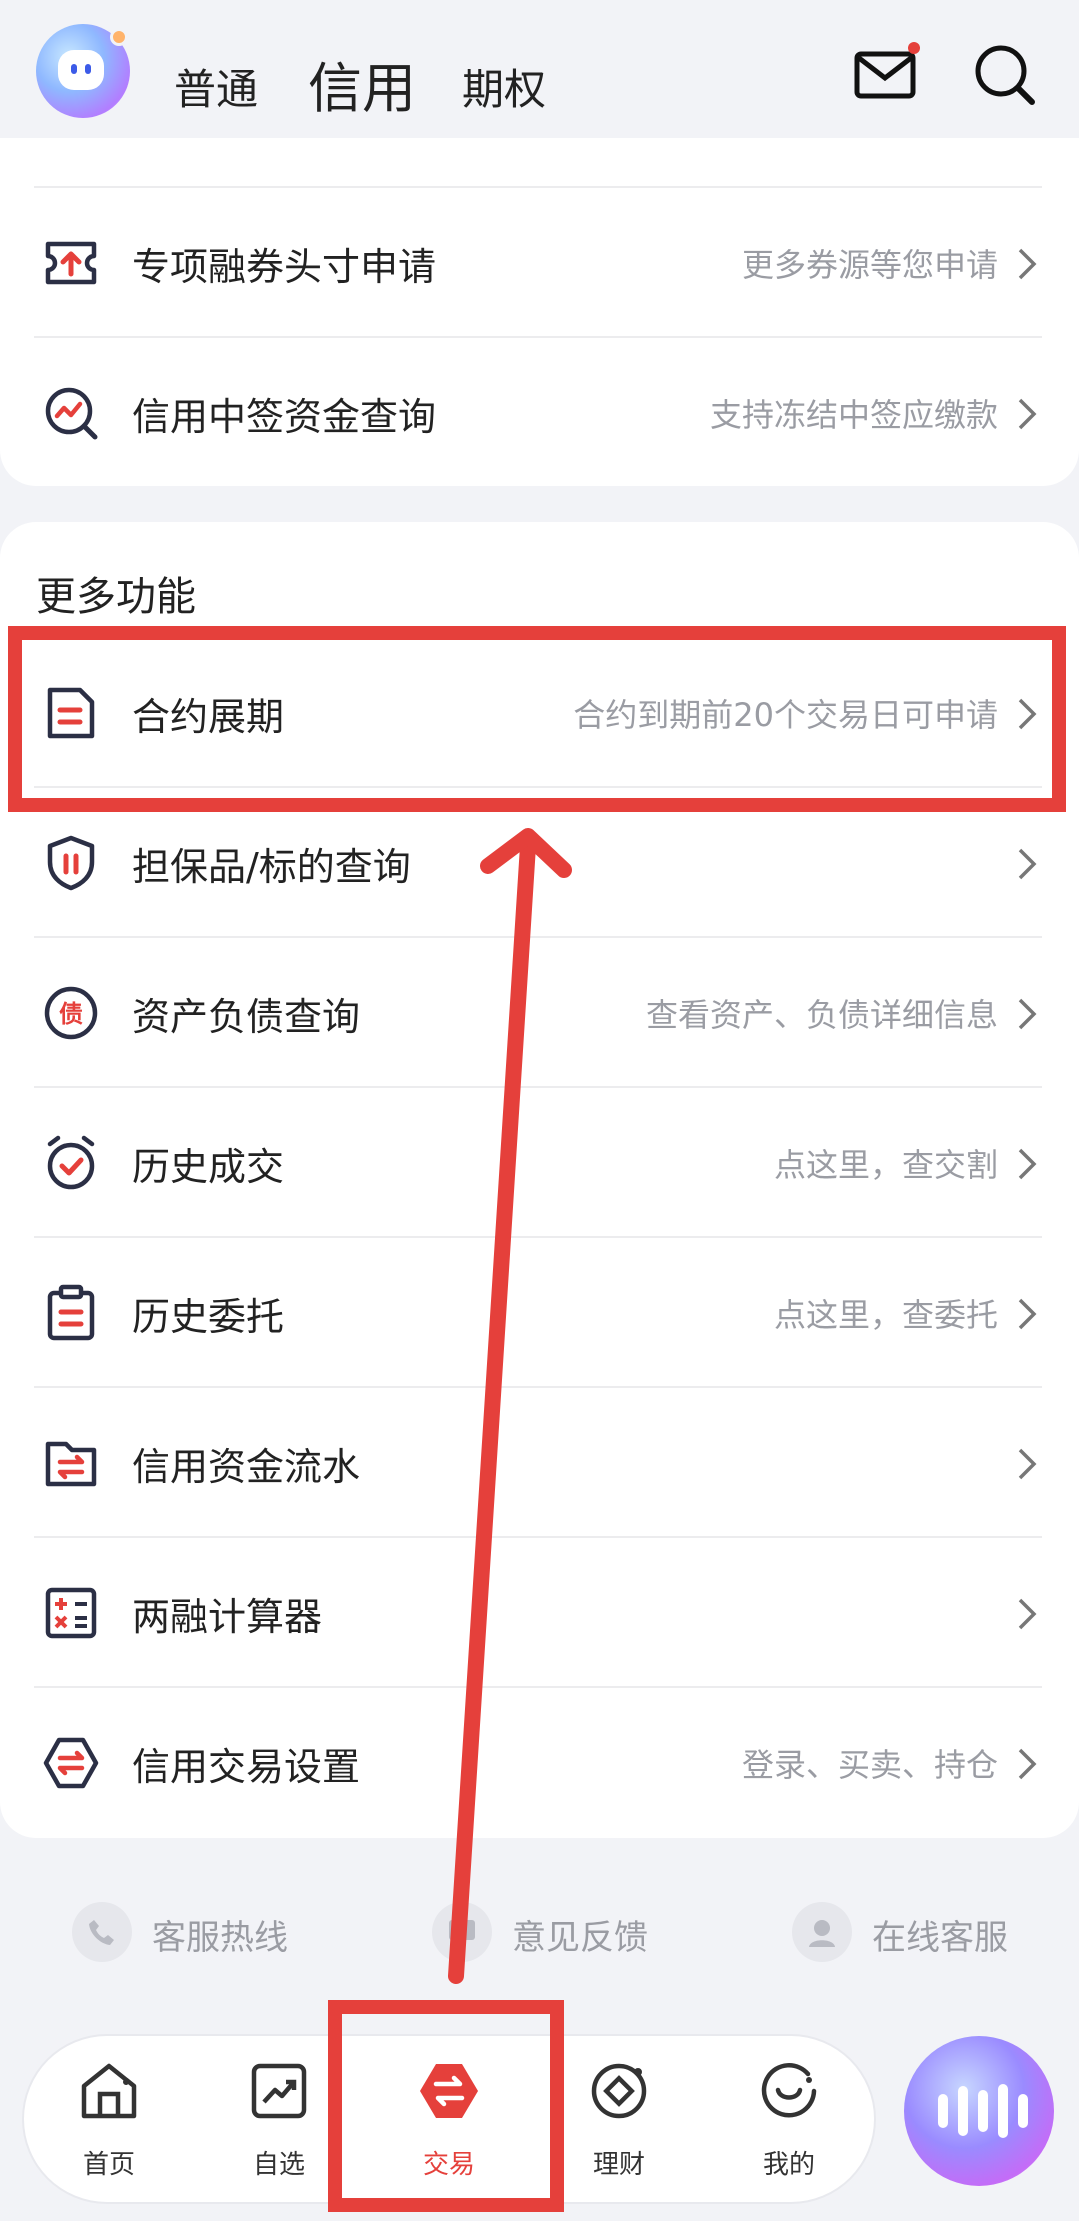 Image resolution: width=1079 pixels, height=2221 pixels. Describe the element at coordinates (271, 867) in the screenshot. I see `row-label: 担保品/标的查询` at that location.